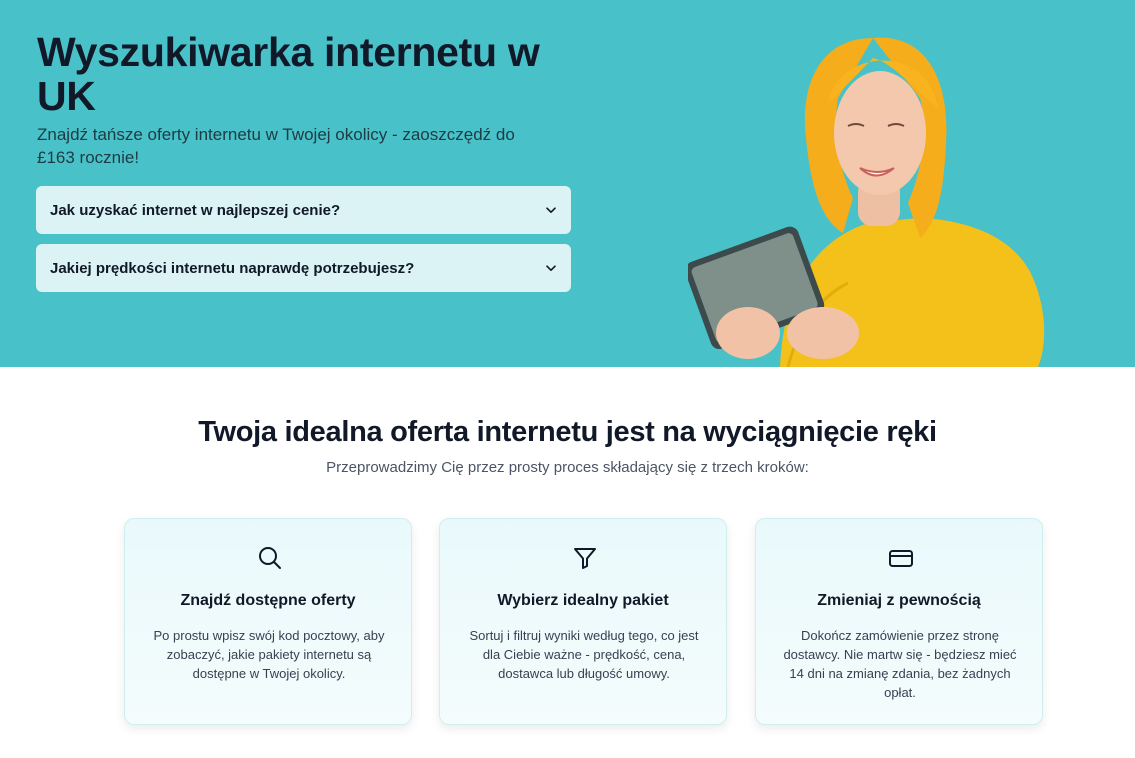  I want to click on credit-card-icon, so click(901, 558).